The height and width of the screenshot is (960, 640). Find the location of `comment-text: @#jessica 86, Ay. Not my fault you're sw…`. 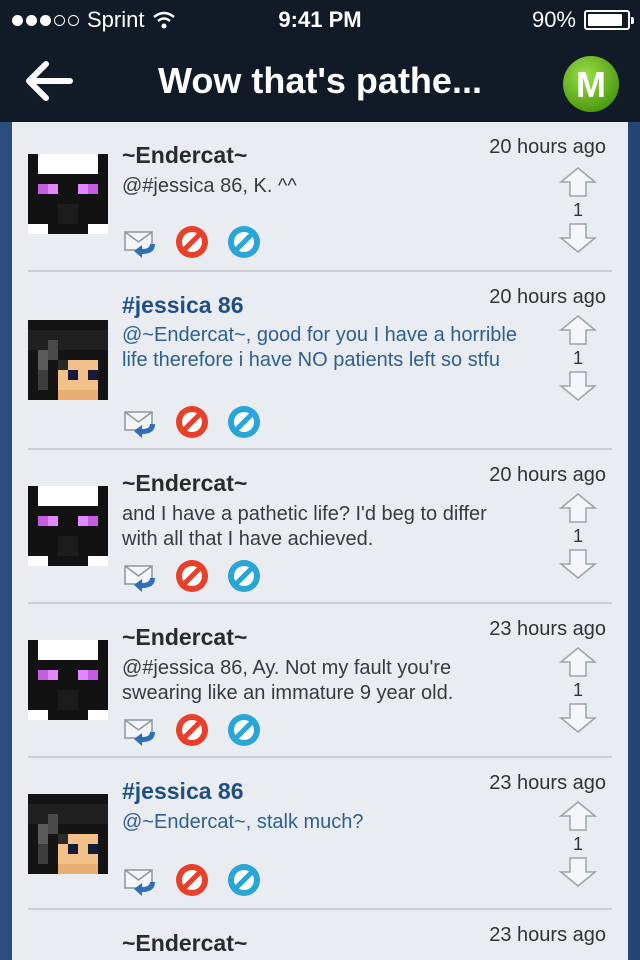

comment-text: @#jessica 86, Ay. Not my fault you're sw… is located at coordinates (288, 680).